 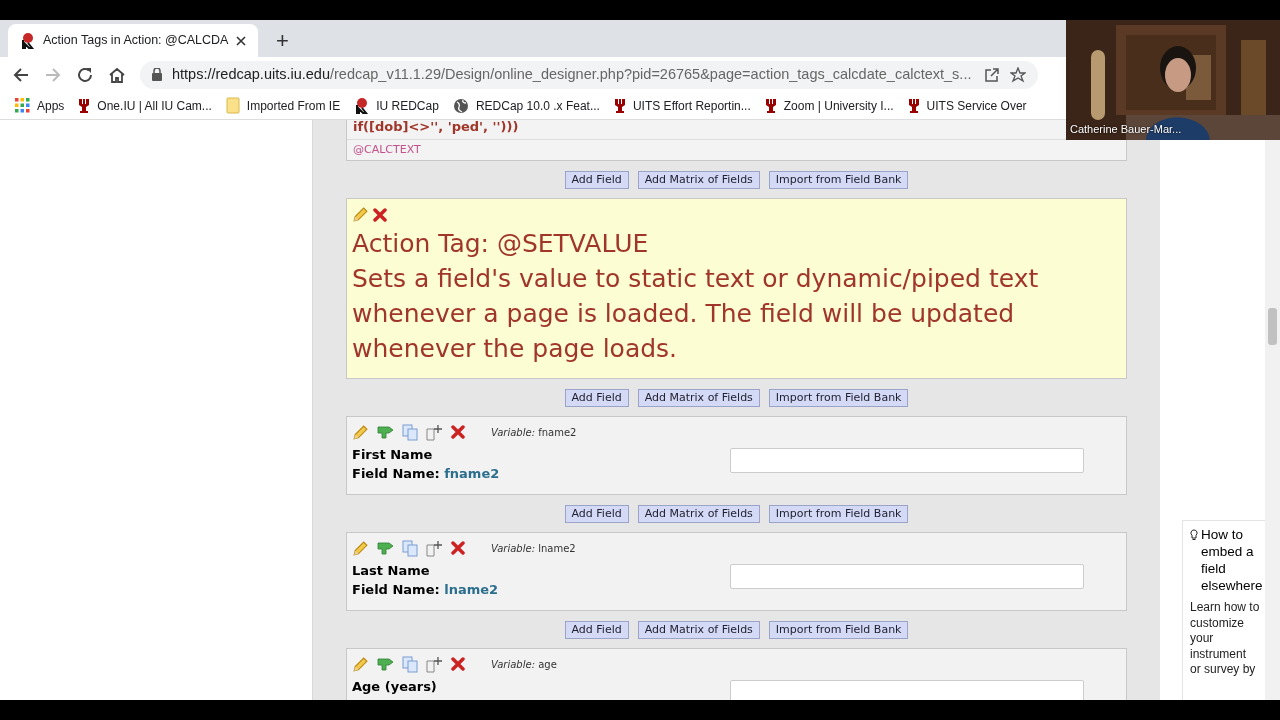 I want to click on lightbulb-icon, so click(x=1194, y=535).